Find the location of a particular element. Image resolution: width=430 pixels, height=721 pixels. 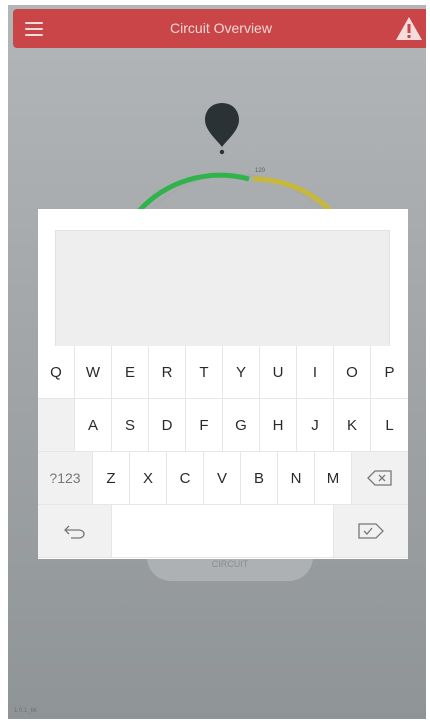

backspace-icon is located at coordinates (379, 478).